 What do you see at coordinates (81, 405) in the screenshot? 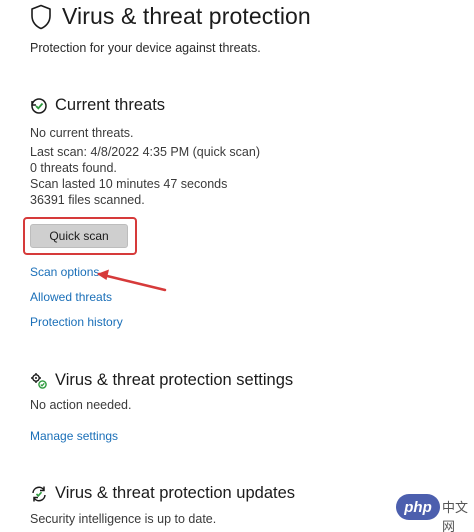
I see `settings-status-text: No action needed.` at bounding box center [81, 405].